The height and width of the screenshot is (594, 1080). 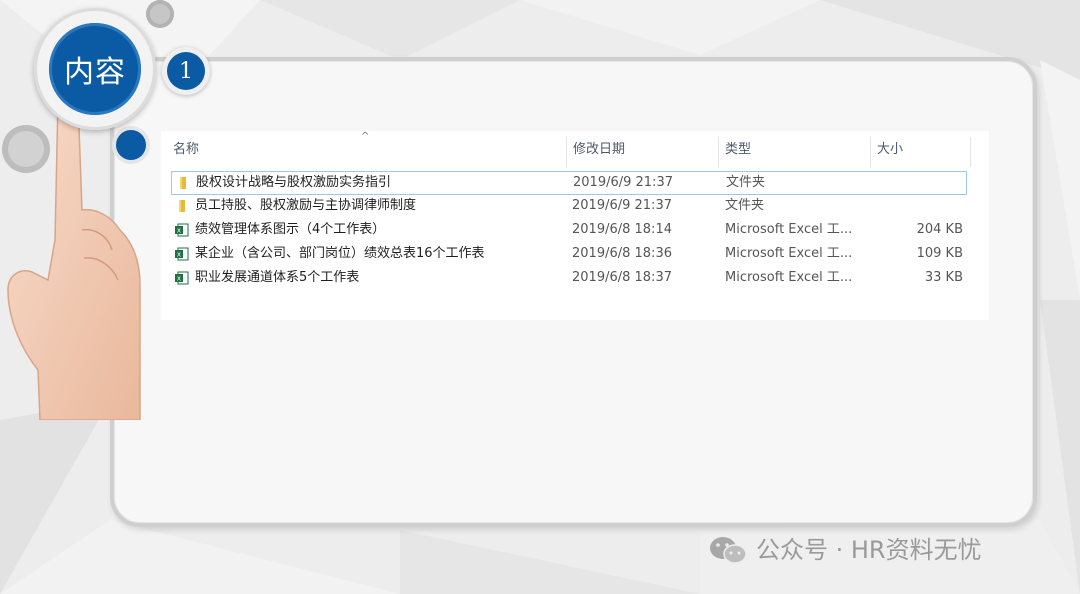 I want to click on column-separator, so click(x=970, y=152).